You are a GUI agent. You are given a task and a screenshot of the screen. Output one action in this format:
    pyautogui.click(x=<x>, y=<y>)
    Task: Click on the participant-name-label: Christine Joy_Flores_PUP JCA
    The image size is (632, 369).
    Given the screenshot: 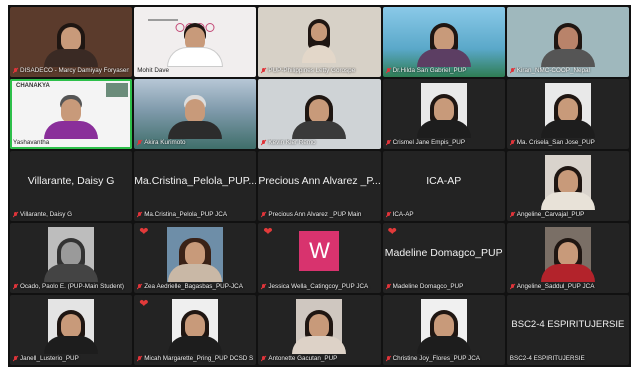 What is the action you would take?
    pyautogui.click(x=444, y=359)
    